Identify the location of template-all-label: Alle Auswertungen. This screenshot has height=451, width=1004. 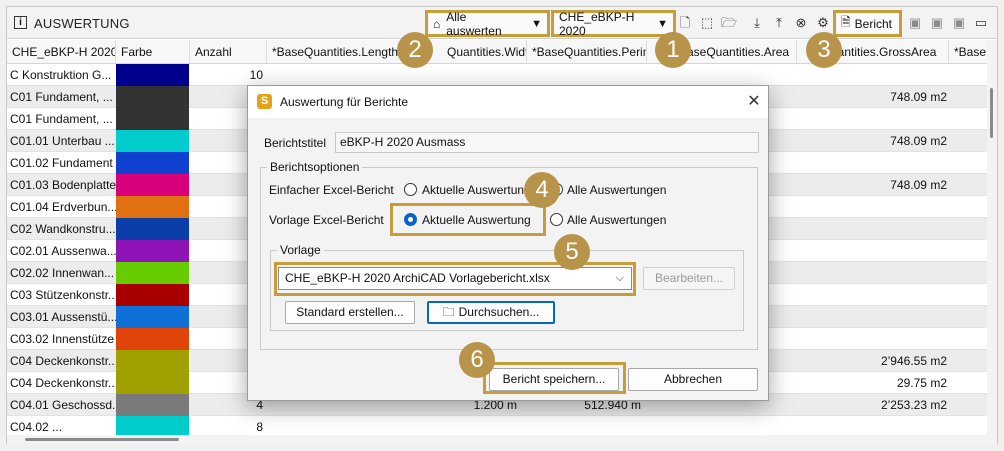
(616, 220).